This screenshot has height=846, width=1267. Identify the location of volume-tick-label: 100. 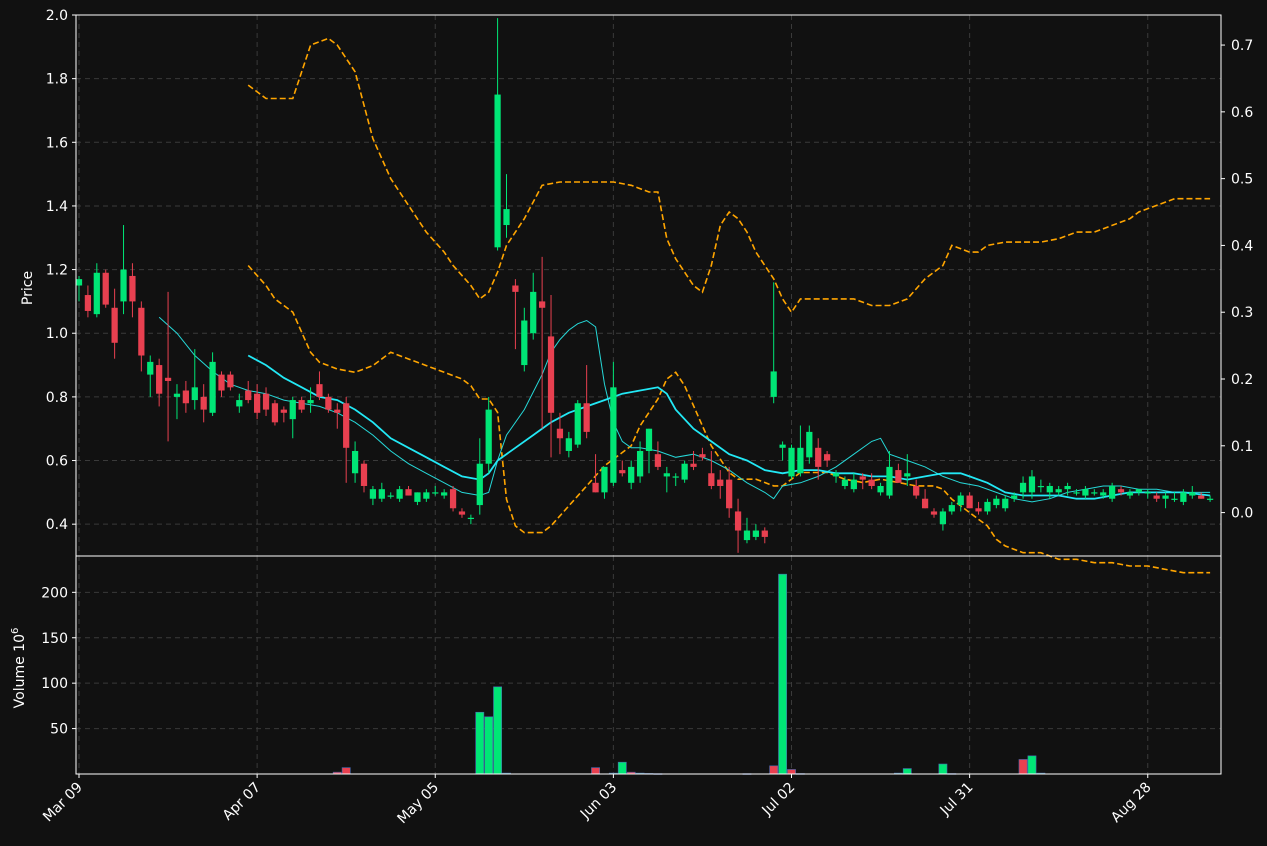
(54, 684).